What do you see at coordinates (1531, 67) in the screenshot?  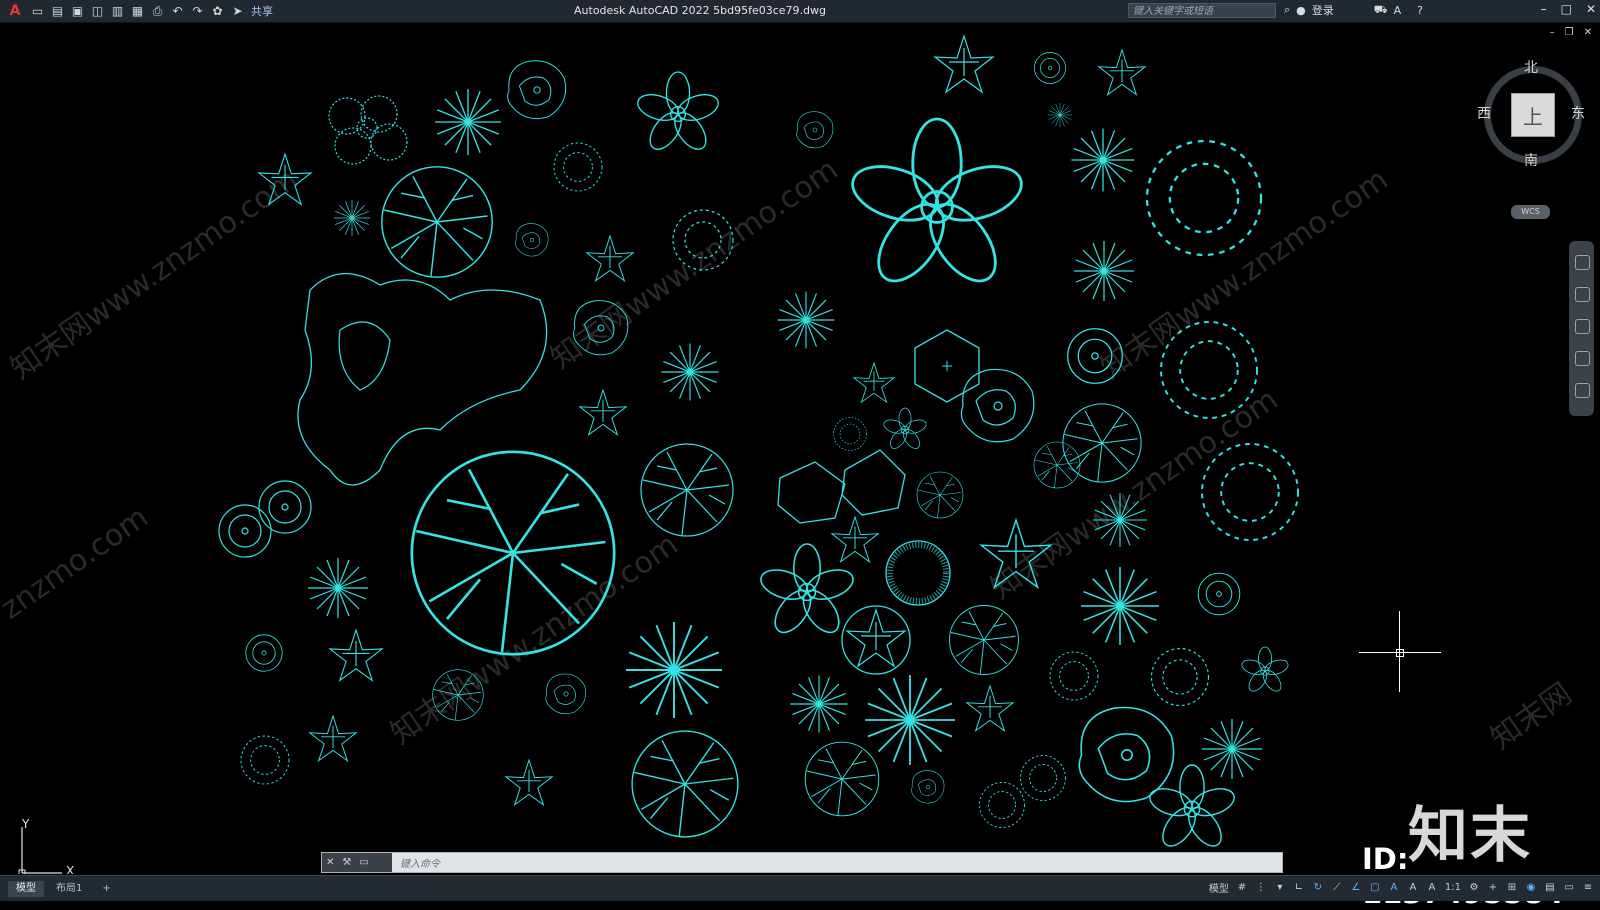 I see `compass-north: 北` at bounding box center [1531, 67].